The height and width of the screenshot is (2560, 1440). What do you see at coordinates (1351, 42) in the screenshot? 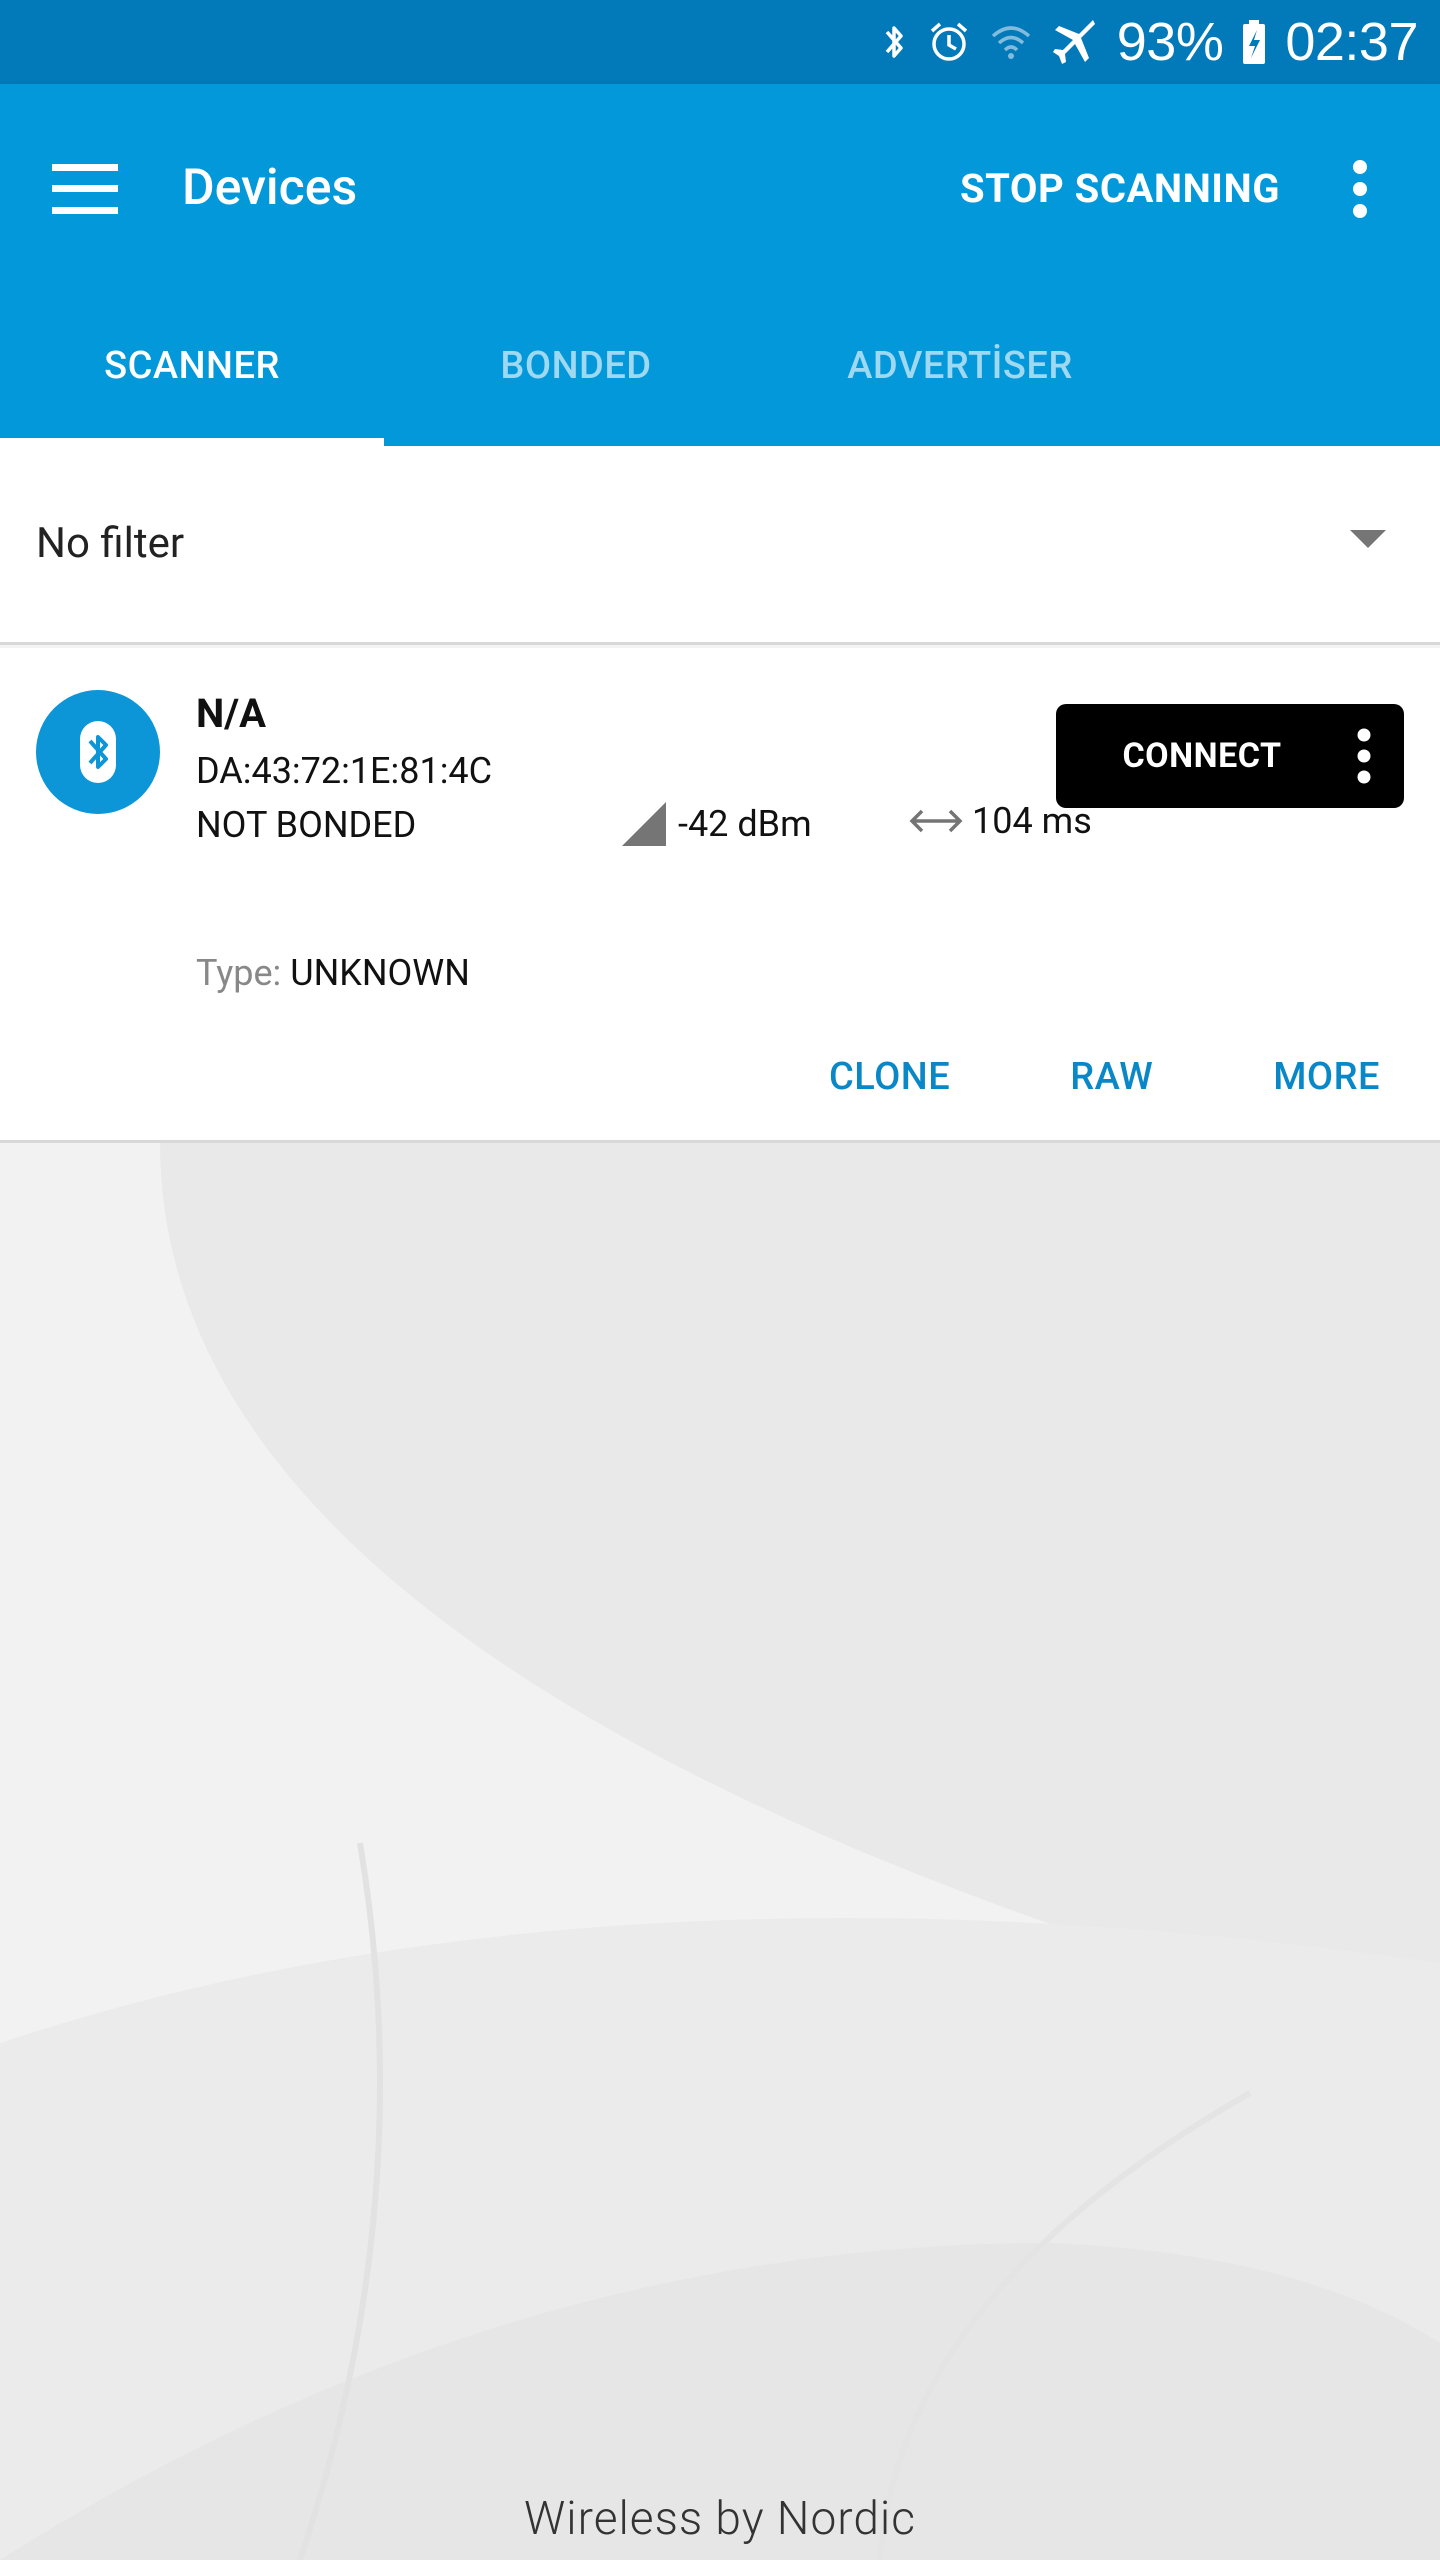
I see `clock: 02:37` at bounding box center [1351, 42].